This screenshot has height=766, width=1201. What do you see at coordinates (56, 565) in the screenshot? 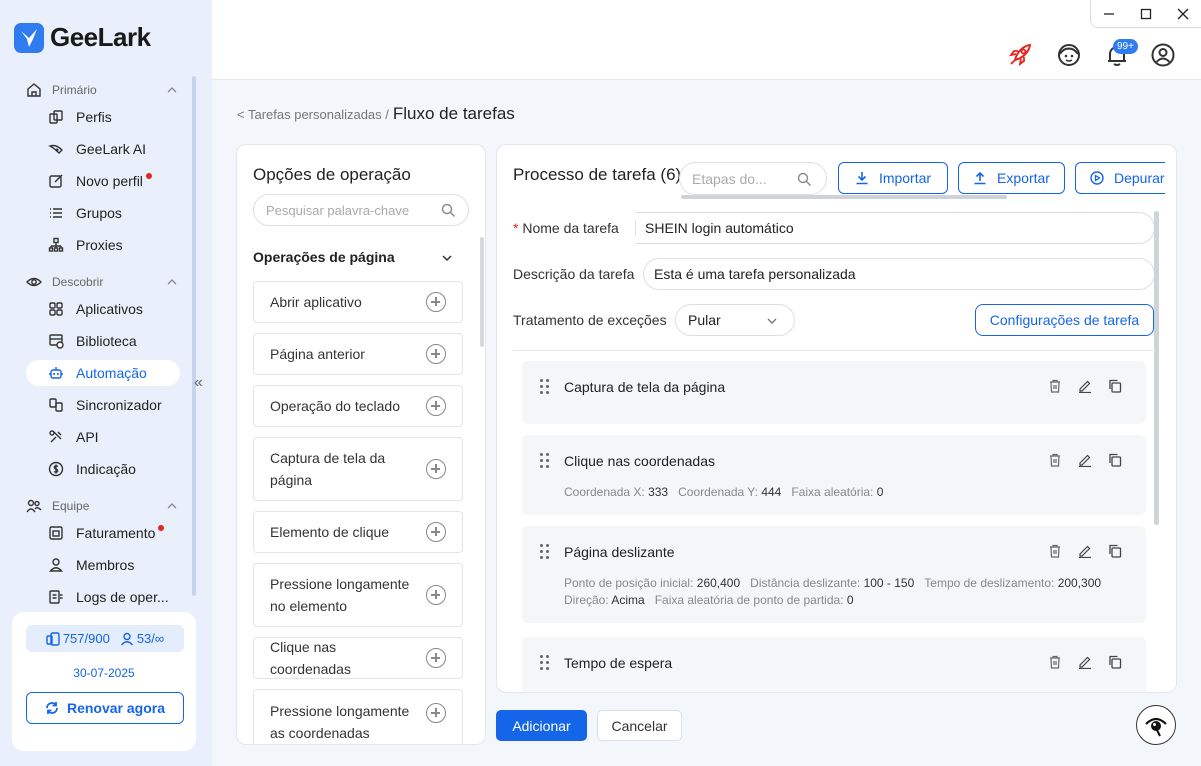
I see `member-icon` at bounding box center [56, 565].